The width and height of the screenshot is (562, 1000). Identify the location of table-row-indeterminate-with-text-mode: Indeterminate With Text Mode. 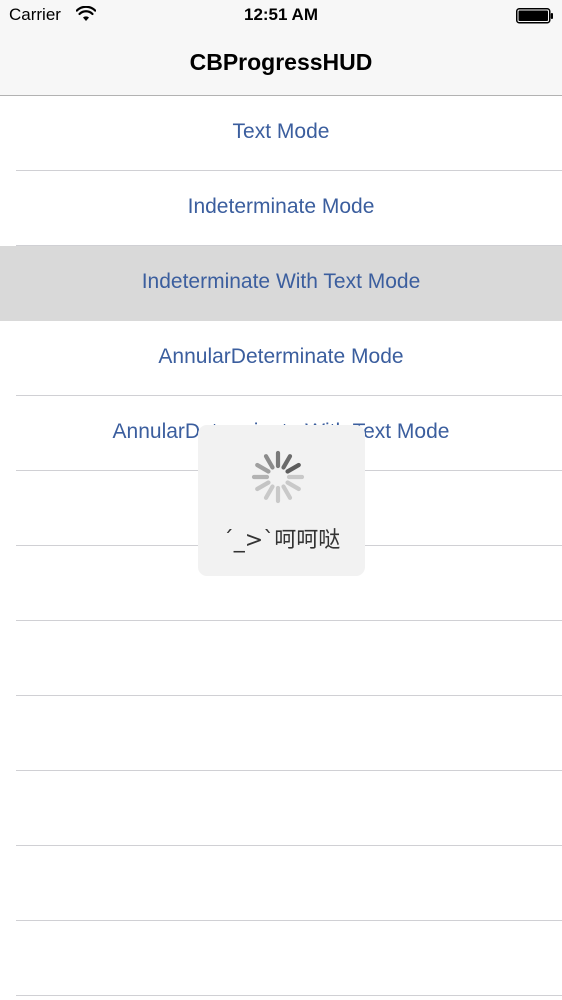
(281, 283).